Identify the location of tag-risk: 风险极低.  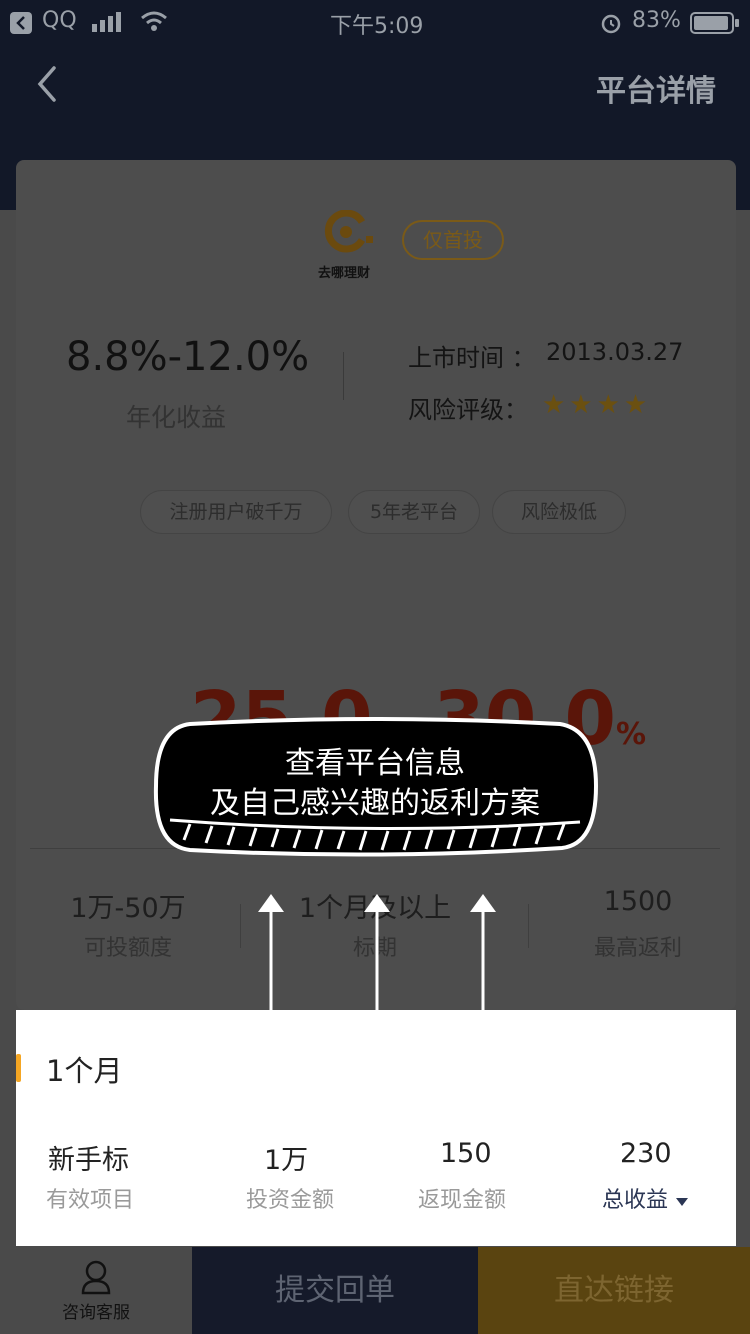
(559, 512).